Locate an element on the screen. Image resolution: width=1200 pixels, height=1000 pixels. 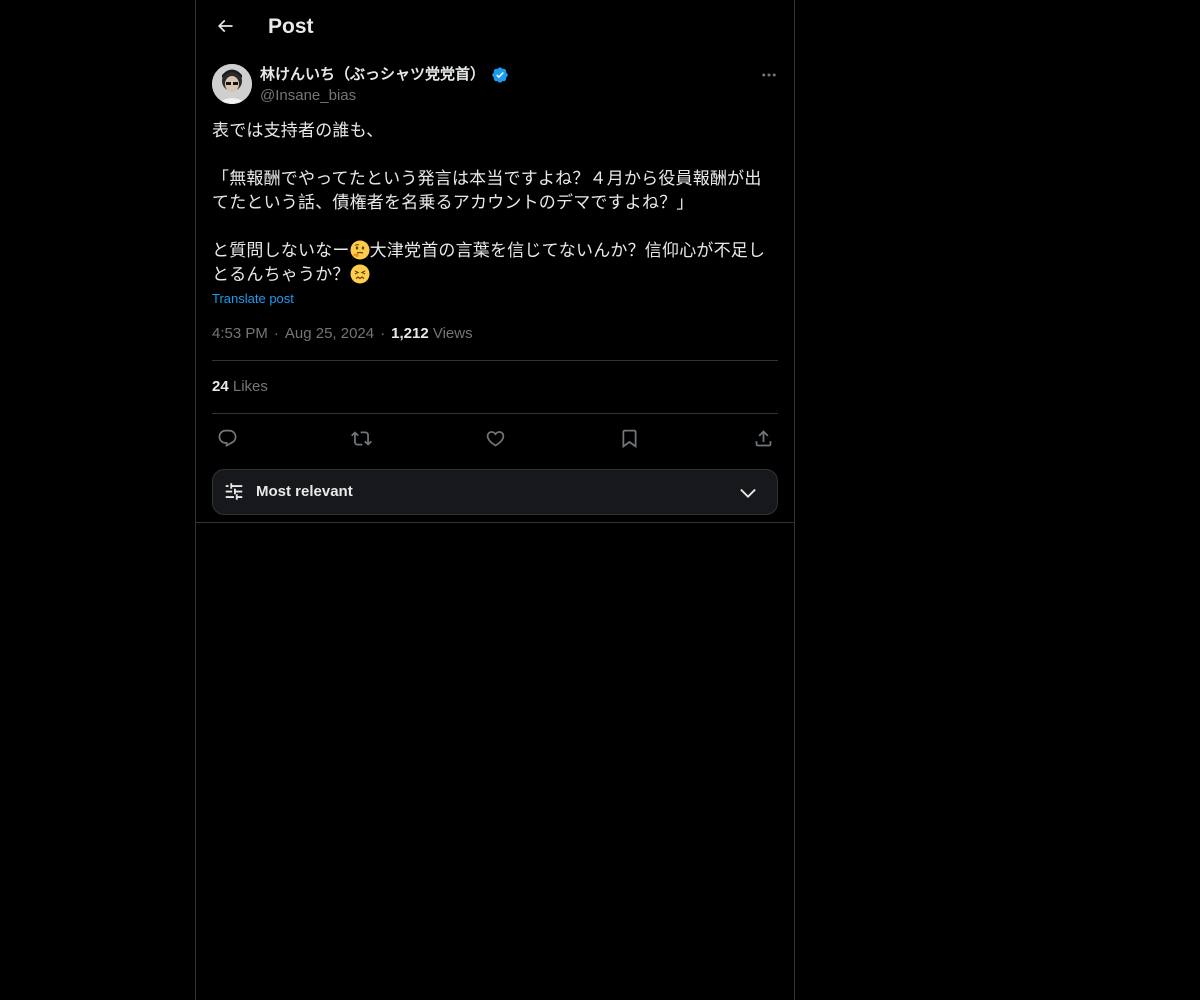
views-label: Views is located at coordinates (452, 333).